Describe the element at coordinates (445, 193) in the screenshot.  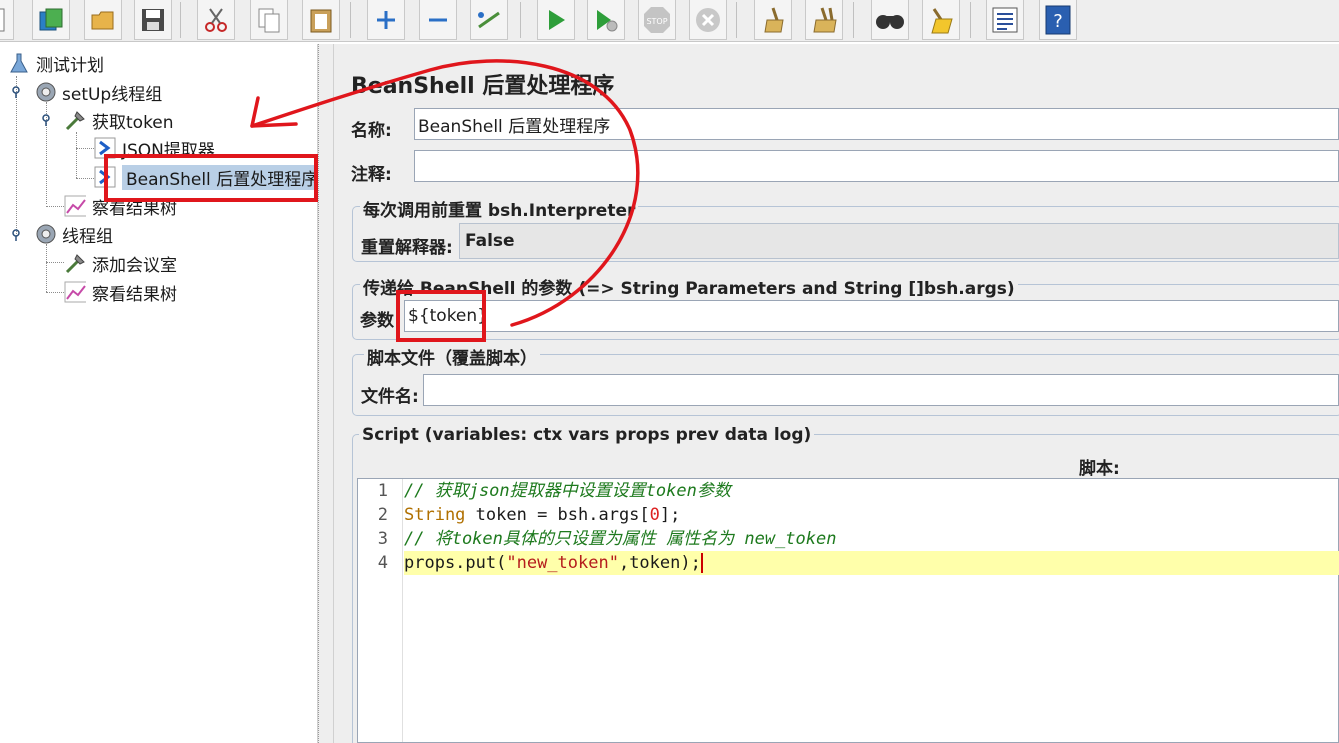
I see `annotation-arrow` at that location.